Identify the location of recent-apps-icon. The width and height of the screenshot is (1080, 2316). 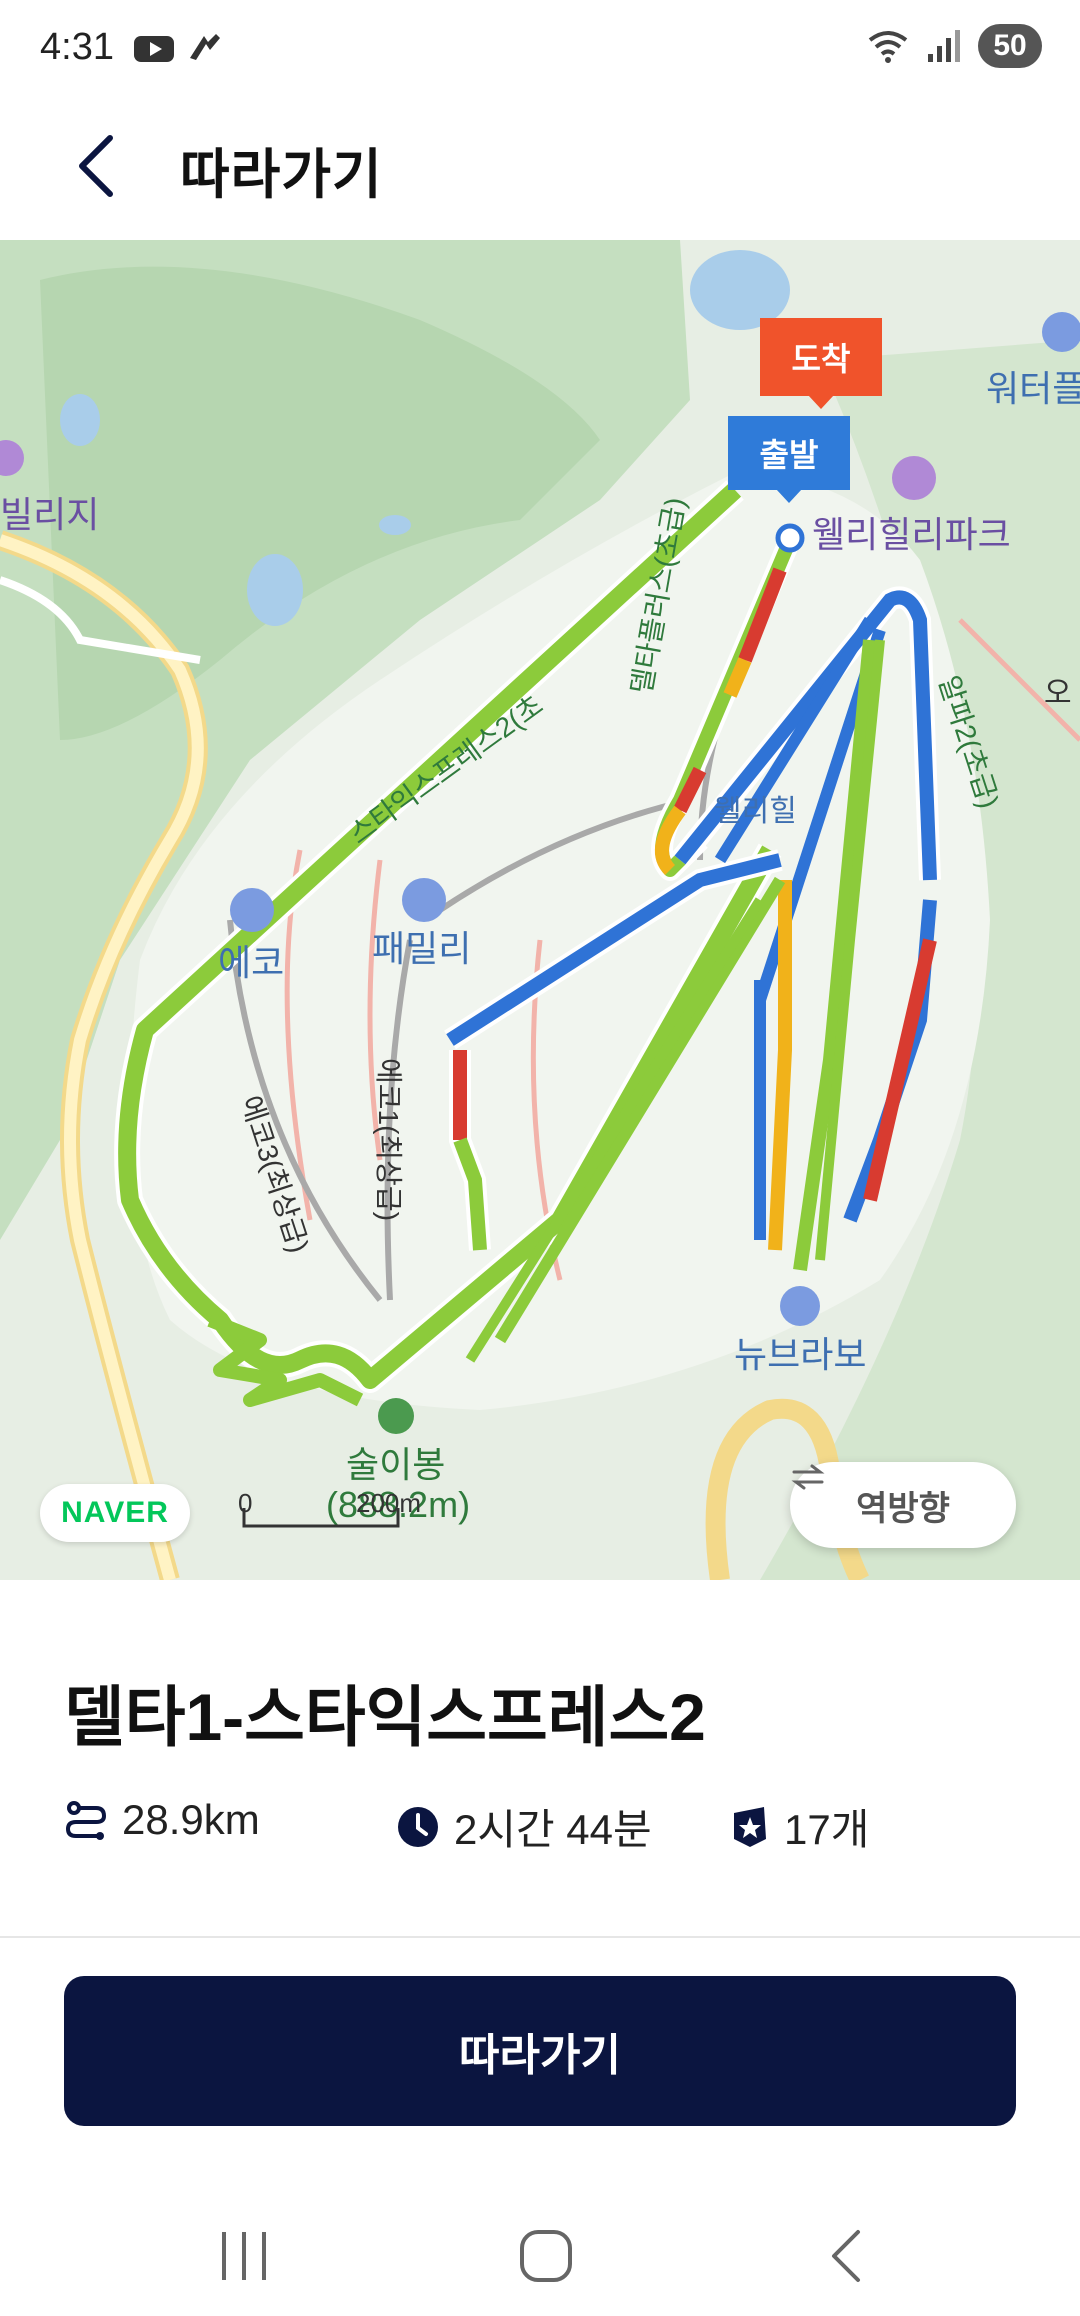
(244, 2256).